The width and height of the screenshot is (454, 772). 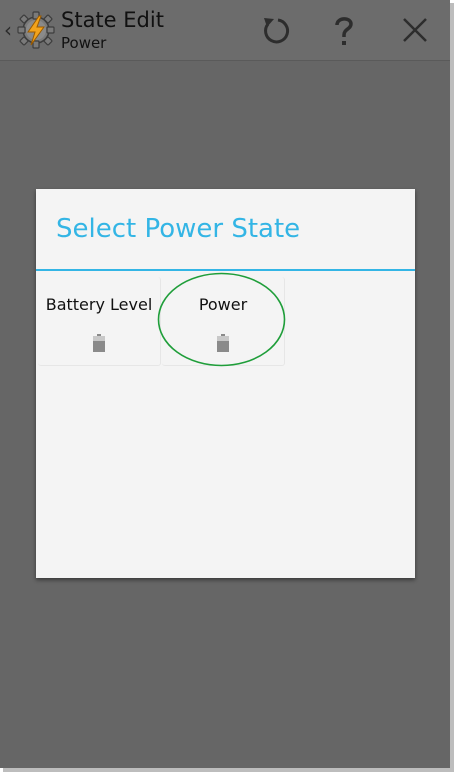 I want to click on help-button, so click(x=344, y=30).